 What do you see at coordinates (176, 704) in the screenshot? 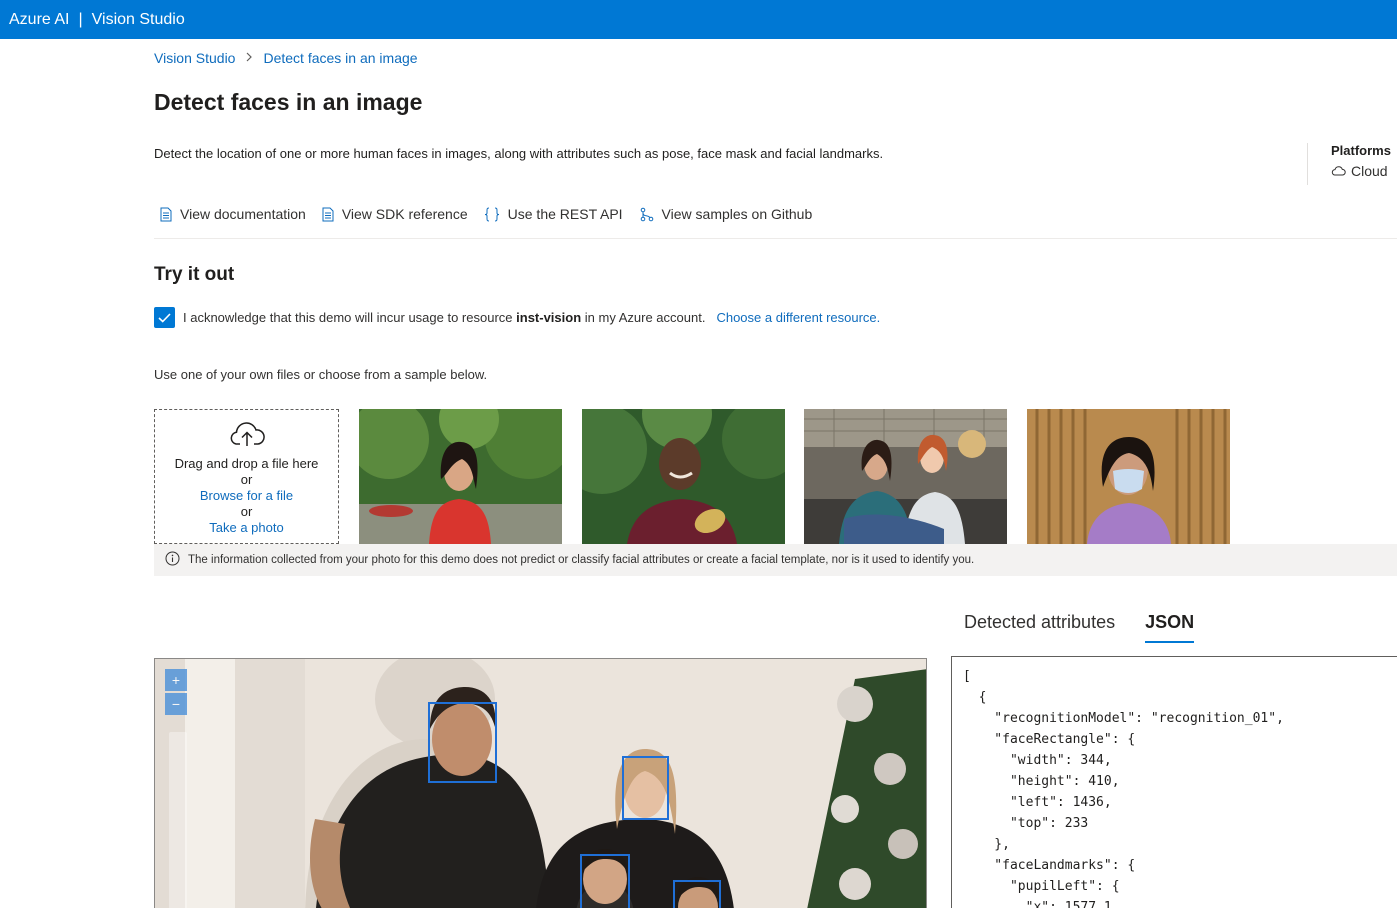
I see `zoom-out-button: −` at bounding box center [176, 704].